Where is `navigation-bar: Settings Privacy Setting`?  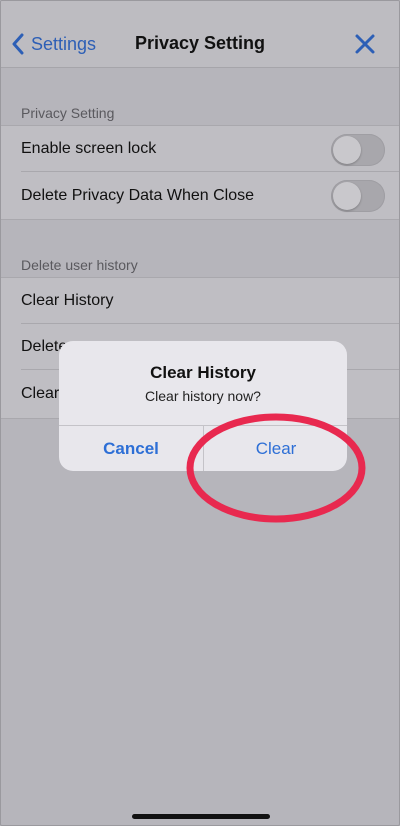 navigation-bar: Settings Privacy Setting is located at coordinates (200, 34).